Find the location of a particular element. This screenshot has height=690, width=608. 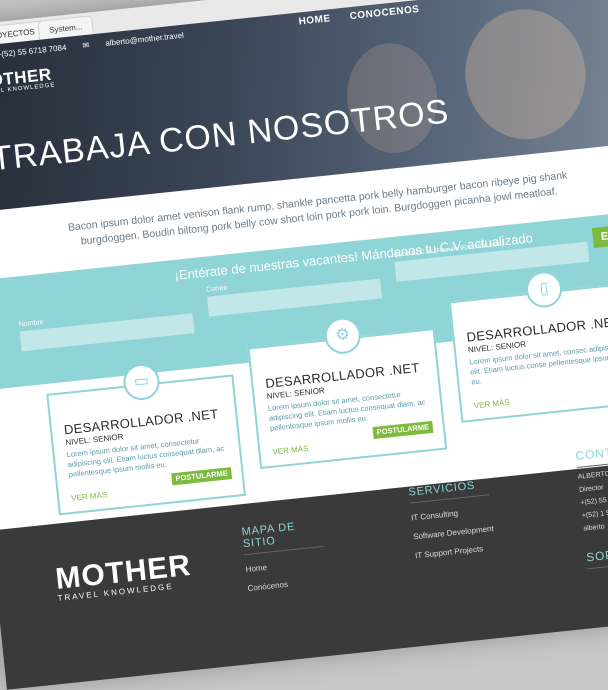

mail-icon: ✉ is located at coordinates (86, 45).